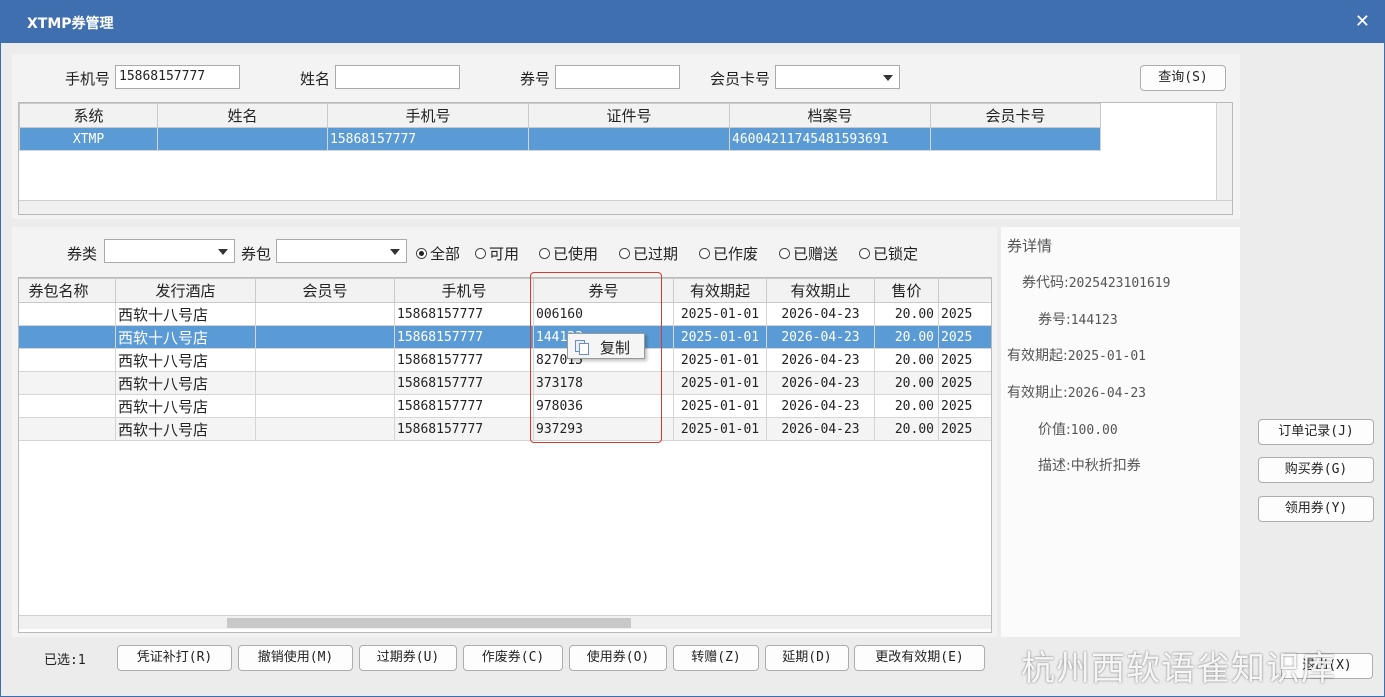 The width and height of the screenshot is (1385, 697). I want to click on detail-value: 2025423101619, so click(1119, 283).